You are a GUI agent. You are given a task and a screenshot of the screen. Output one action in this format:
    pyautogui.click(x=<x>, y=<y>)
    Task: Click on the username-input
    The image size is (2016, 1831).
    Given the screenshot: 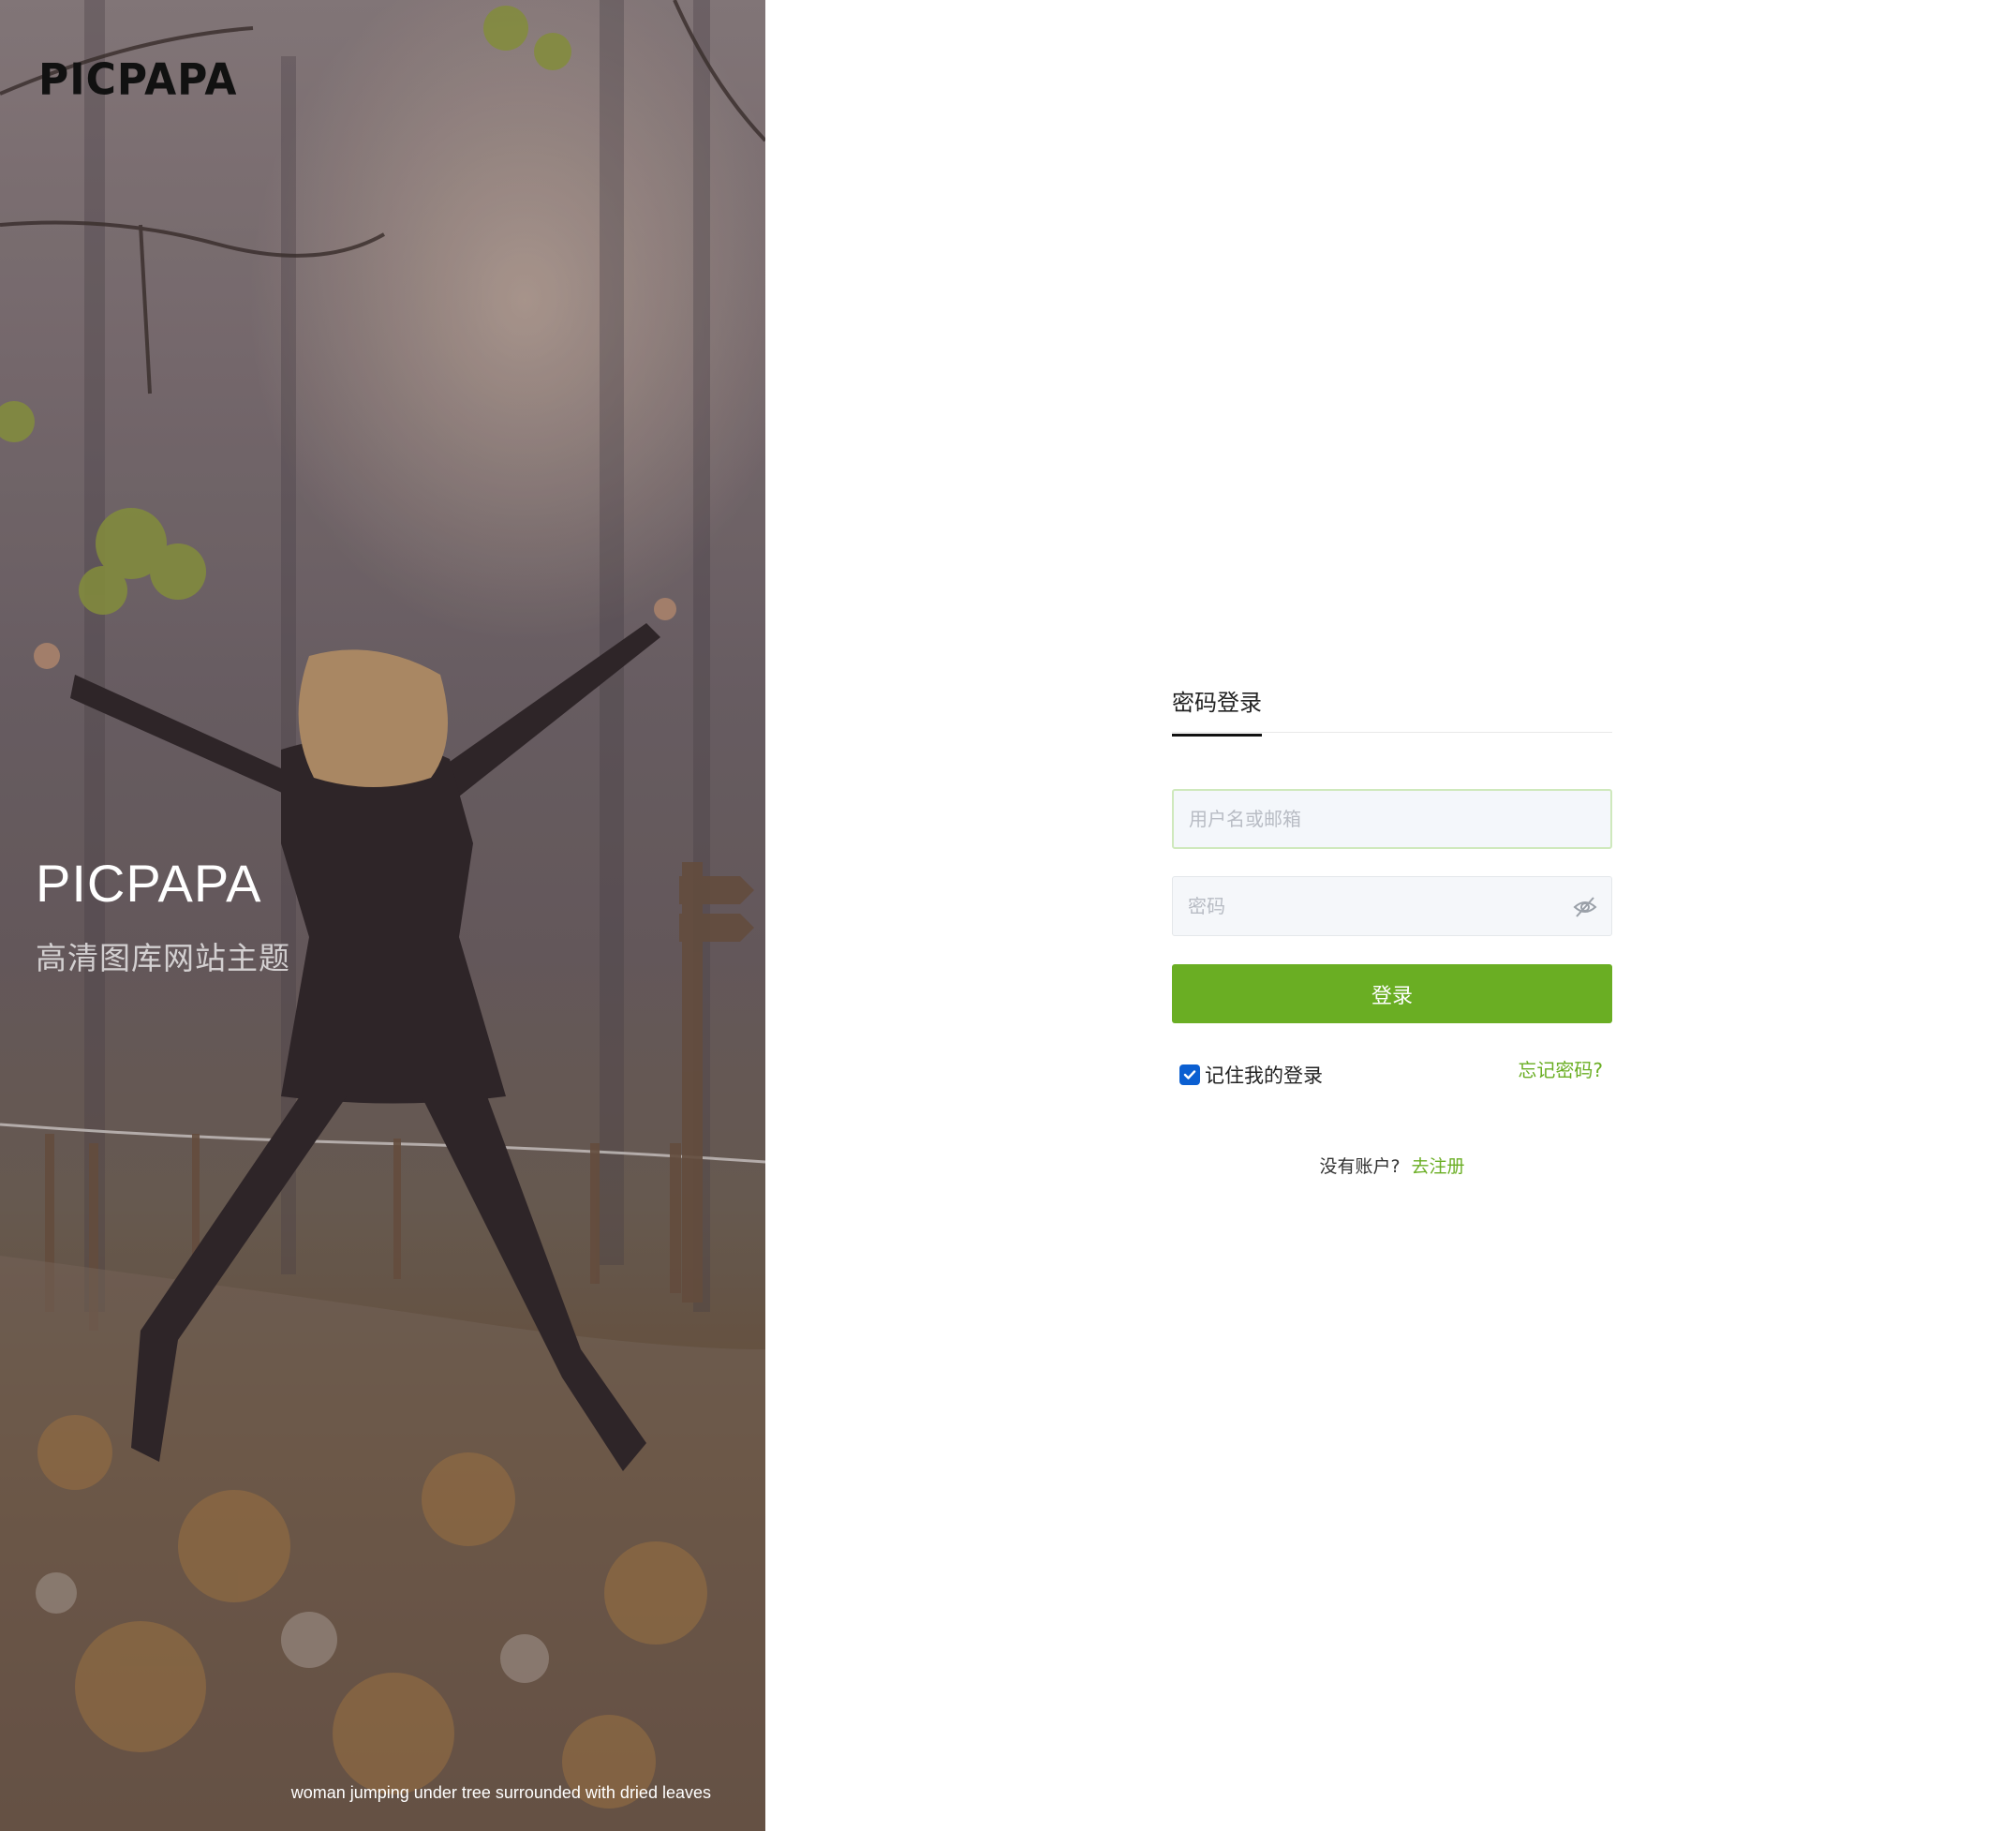 What is the action you would take?
    pyautogui.click(x=1392, y=819)
    